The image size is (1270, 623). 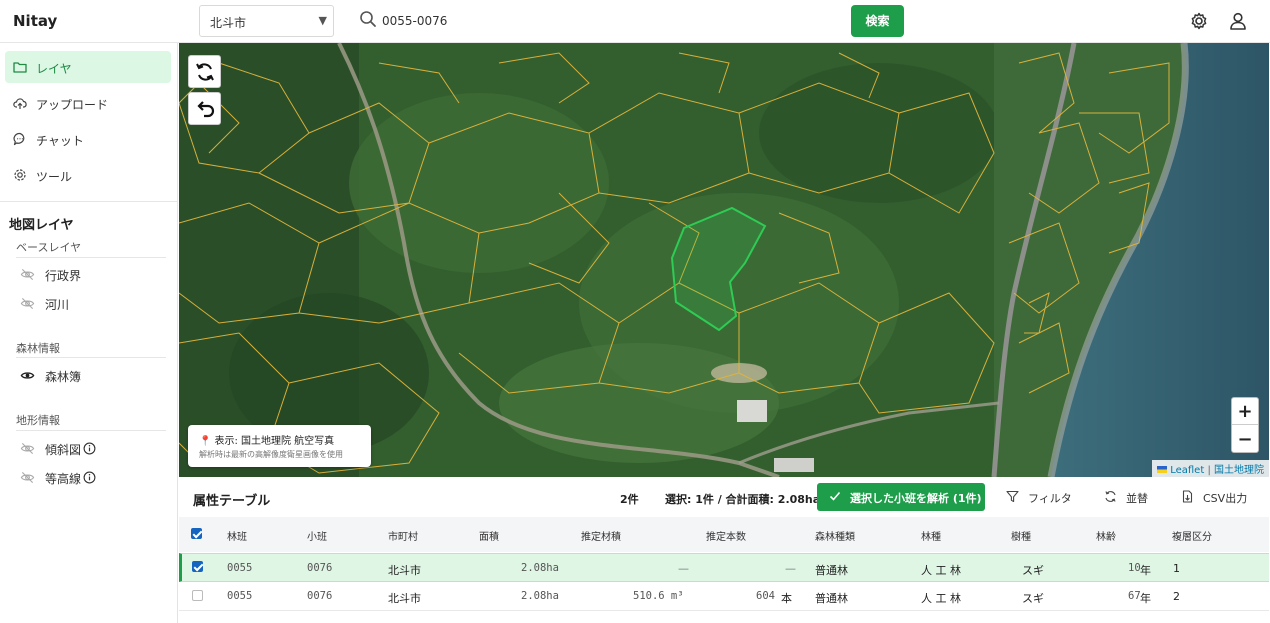 I want to click on sort-label: 並替, so click(x=1137, y=498).